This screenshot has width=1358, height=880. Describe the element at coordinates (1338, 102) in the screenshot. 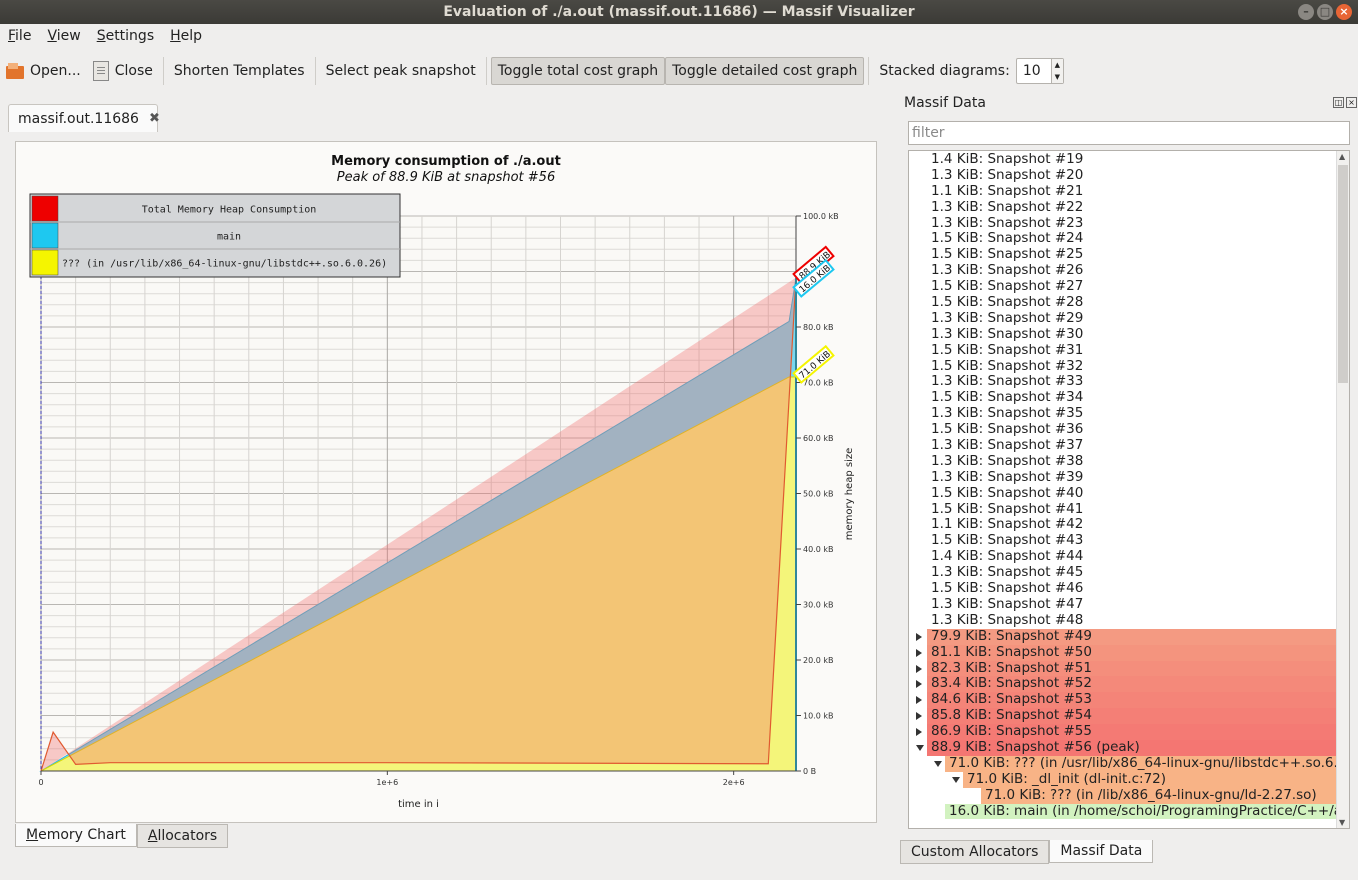

I see `dock-float-icon: ◫` at that location.